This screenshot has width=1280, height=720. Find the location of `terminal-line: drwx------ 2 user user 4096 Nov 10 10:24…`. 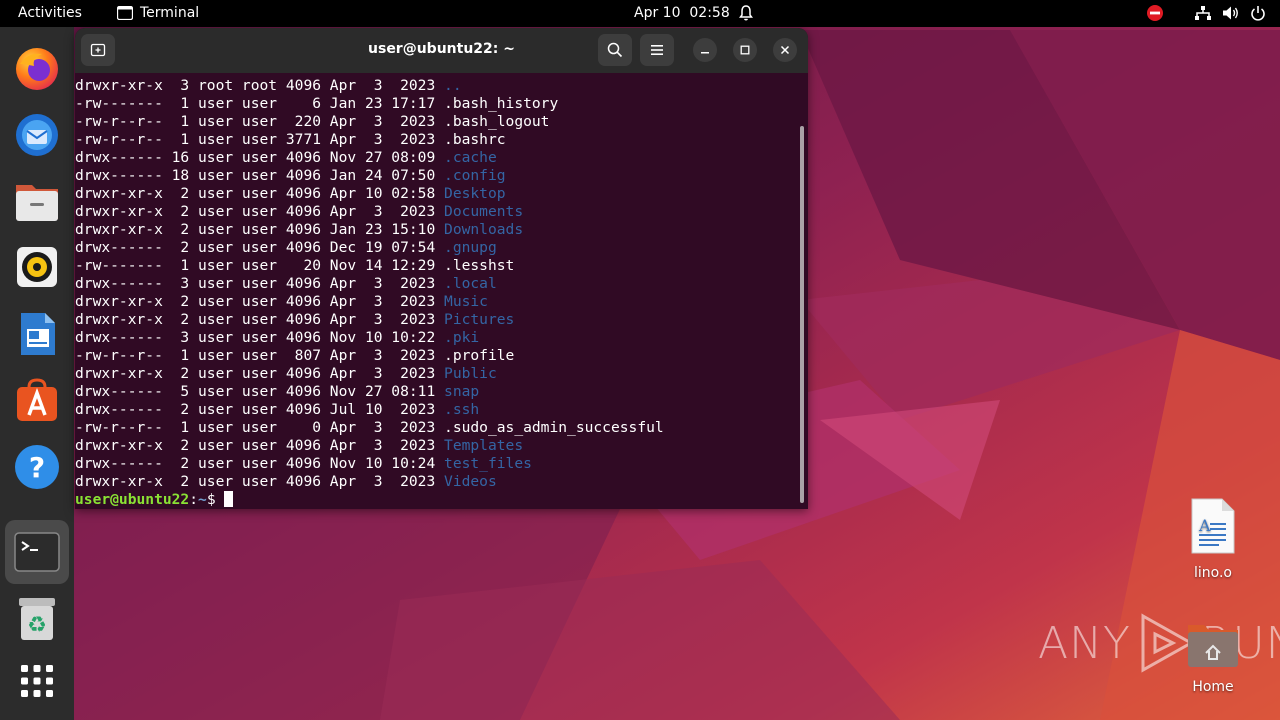

terminal-line: drwx------ 2 user user 4096 Nov 10 10:24… is located at coordinates (369, 464).